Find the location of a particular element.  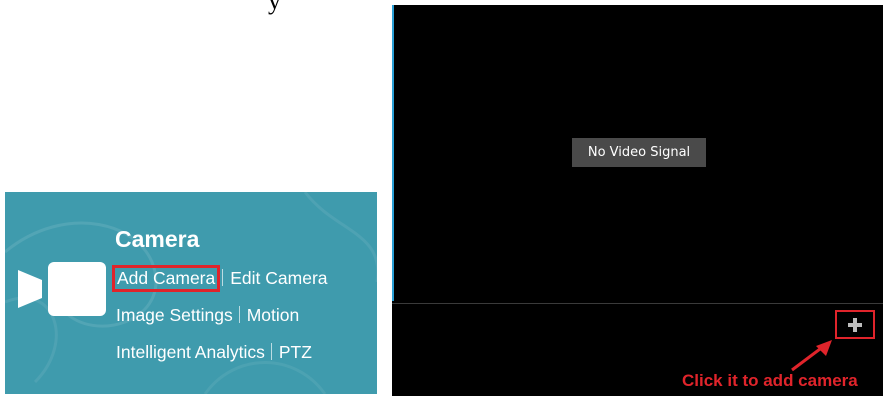

camera-menu-title: Camera is located at coordinates (157, 239).